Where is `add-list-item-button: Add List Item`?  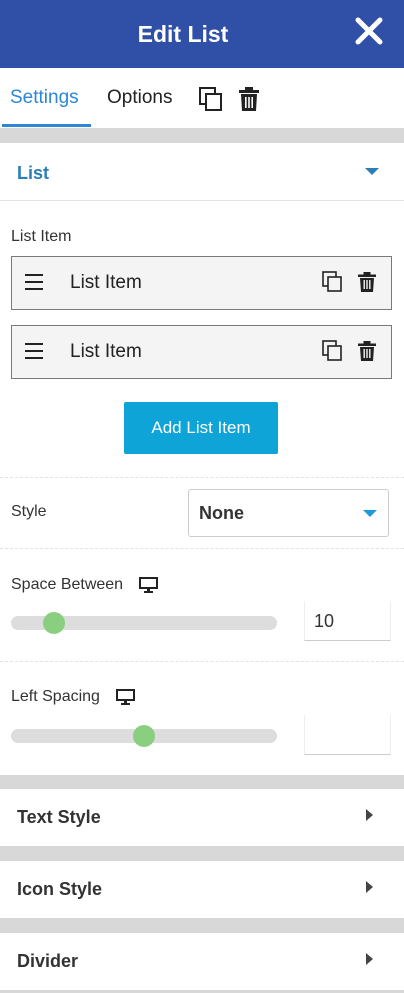
add-list-item-button: Add List Item is located at coordinates (201, 428).